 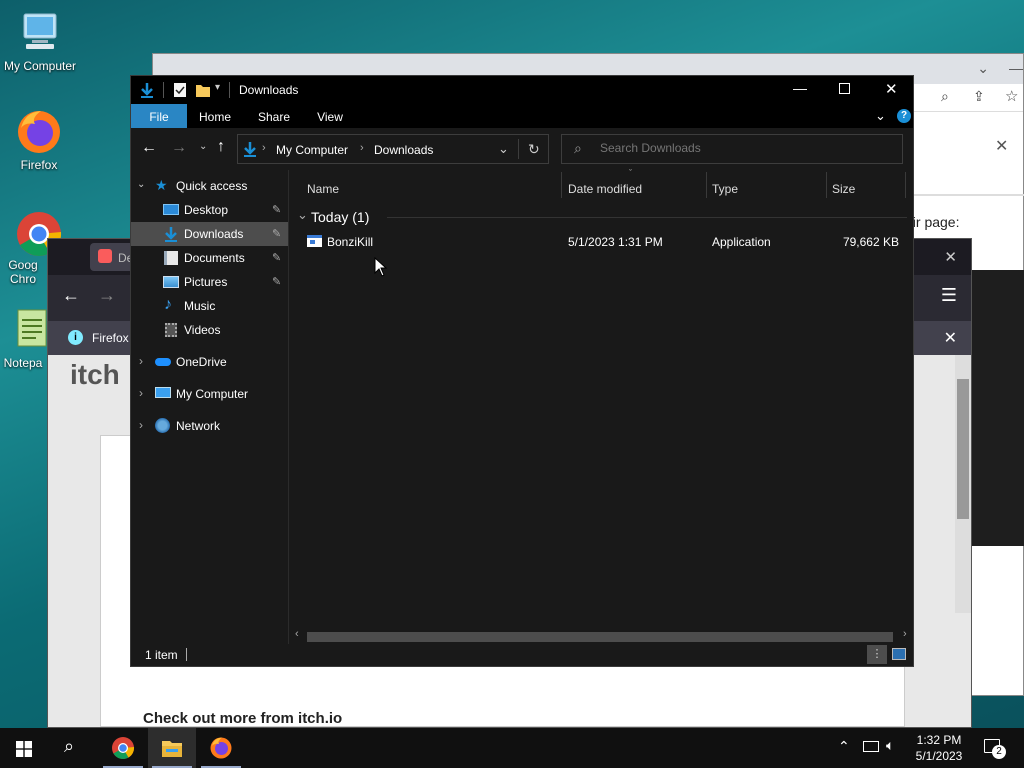 I want to click on nav-item-downloads: Downloads ✎, so click(x=209, y=234).